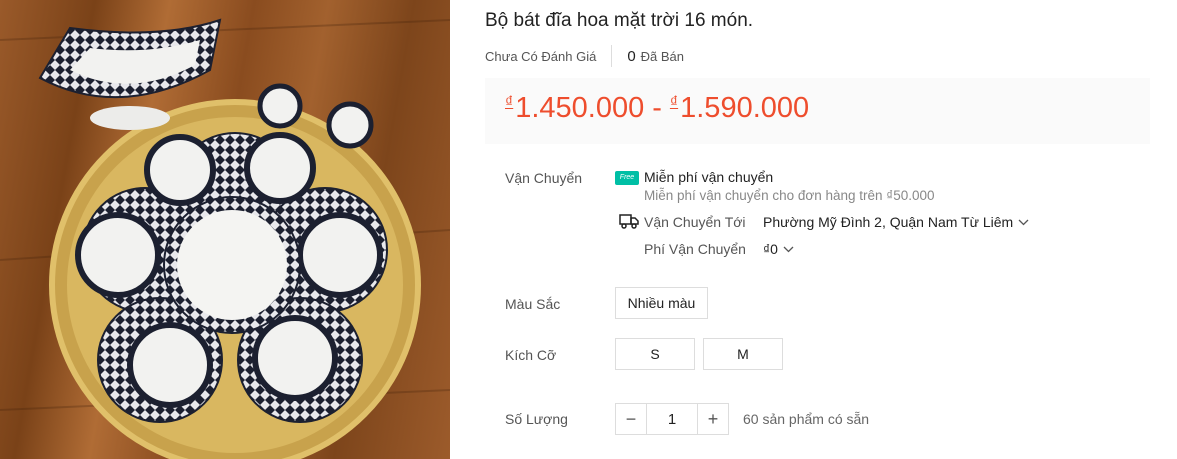 Image resolution: width=1177 pixels, height=459 pixels. I want to click on price-min: 1.450.000, so click(580, 108).